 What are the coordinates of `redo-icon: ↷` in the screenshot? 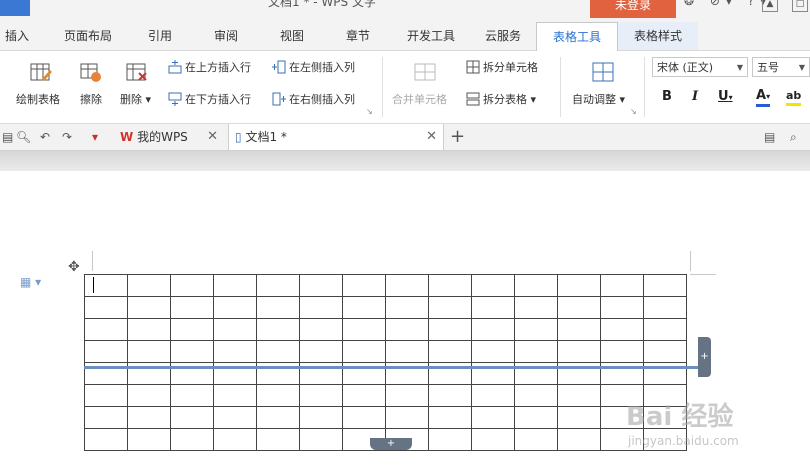 It's located at (67, 137).